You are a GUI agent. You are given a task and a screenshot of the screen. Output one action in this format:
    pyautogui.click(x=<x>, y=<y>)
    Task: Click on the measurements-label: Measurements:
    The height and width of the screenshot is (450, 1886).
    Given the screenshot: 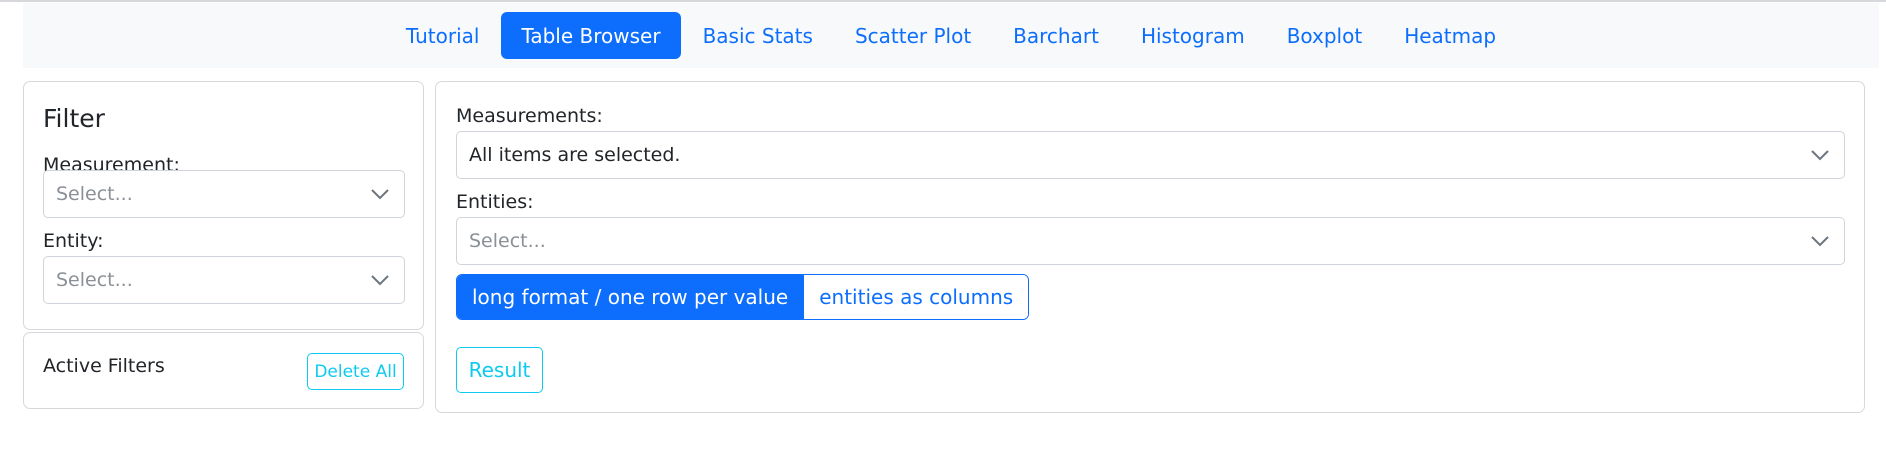 What is the action you would take?
    pyautogui.click(x=529, y=116)
    